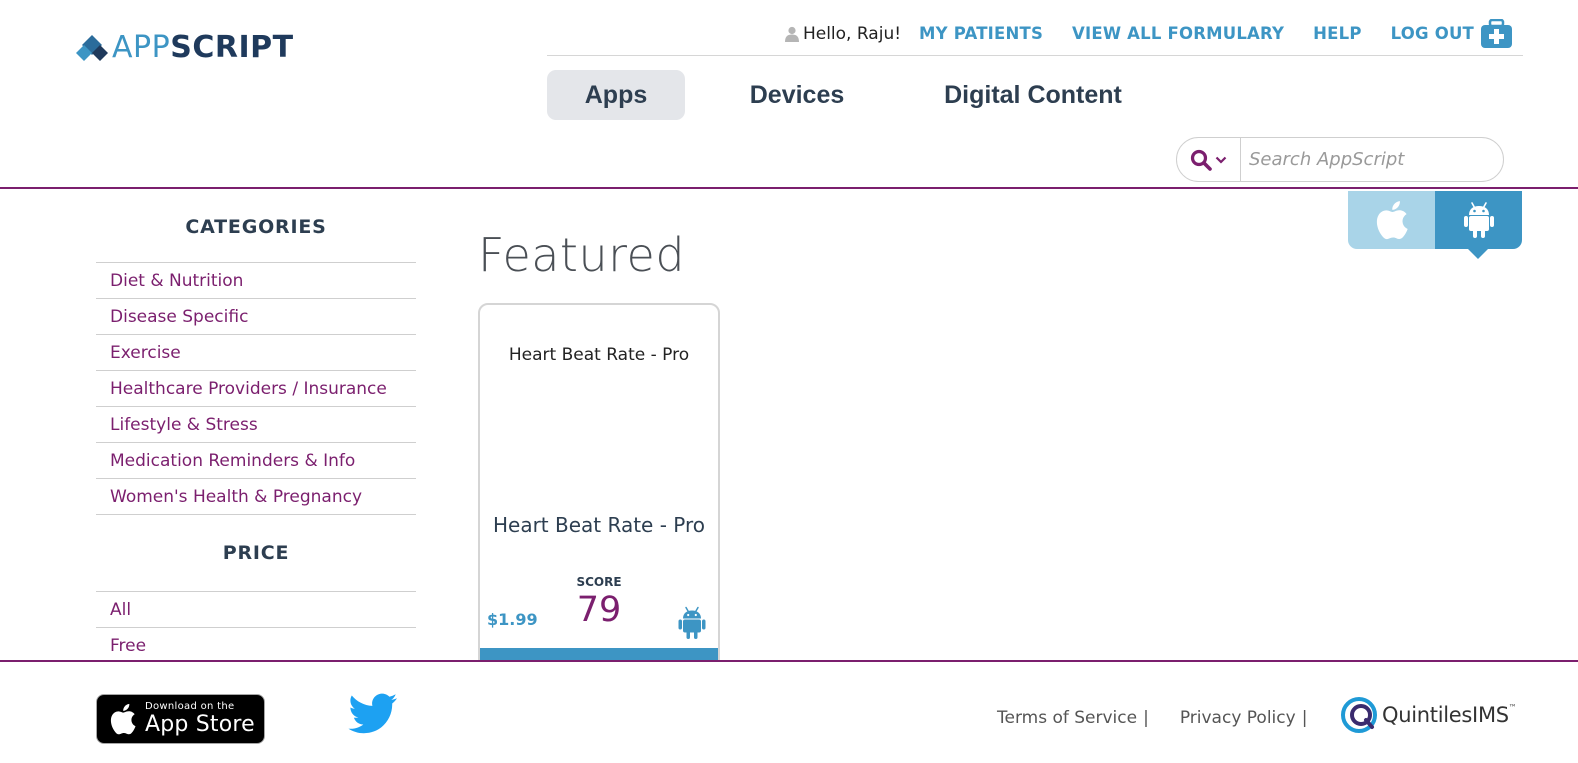 This screenshot has width=1578, height=763. What do you see at coordinates (256, 610) in the screenshot?
I see `price-all: All` at bounding box center [256, 610].